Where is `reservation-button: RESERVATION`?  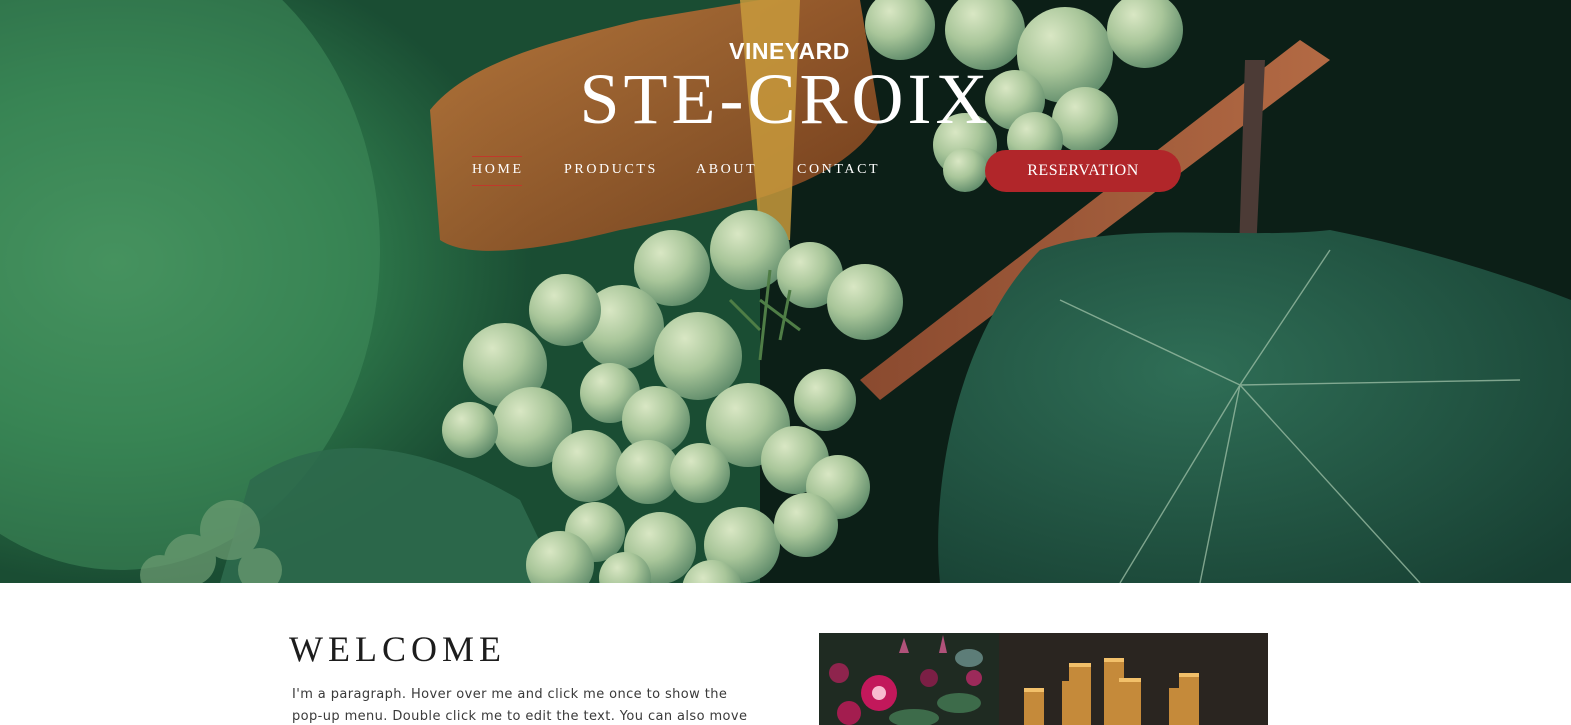
reservation-button: RESERVATION is located at coordinates (1083, 171).